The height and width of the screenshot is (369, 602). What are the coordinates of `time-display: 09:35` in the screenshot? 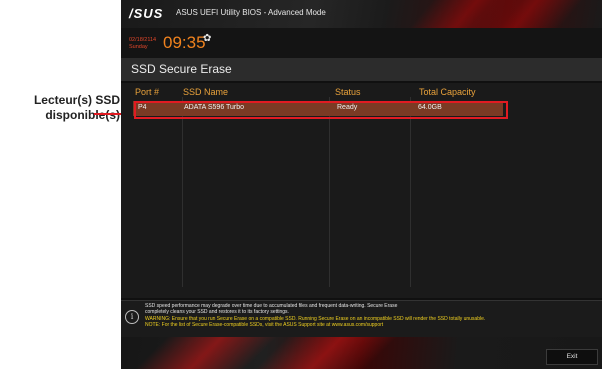 It's located at (184, 42).